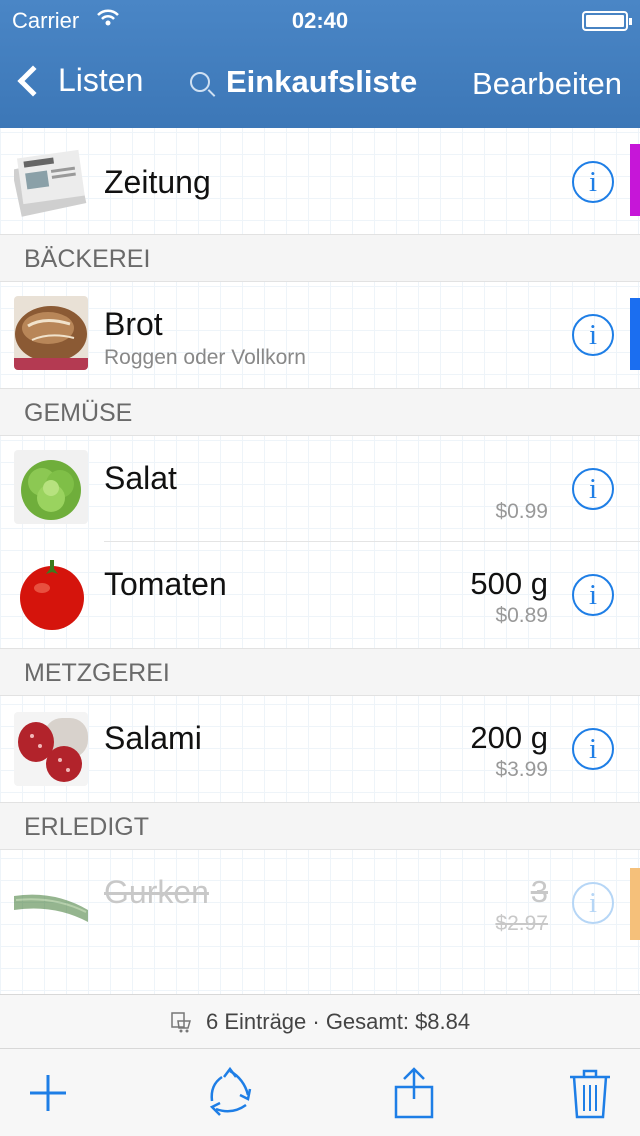  Describe the element at coordinates (51, 181) in the screenshot. I see `newspaper-image` at that location.